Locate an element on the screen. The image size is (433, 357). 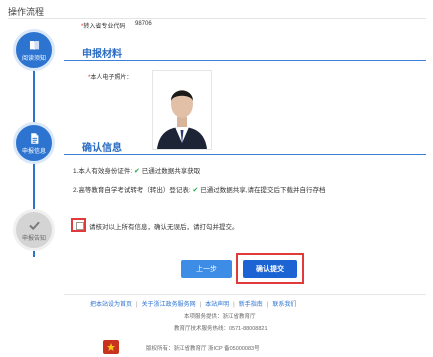
confirm-transfer-form-label: 2.高等教育自学考试转考（转出）登记表: is located at coordinates (132, 190).